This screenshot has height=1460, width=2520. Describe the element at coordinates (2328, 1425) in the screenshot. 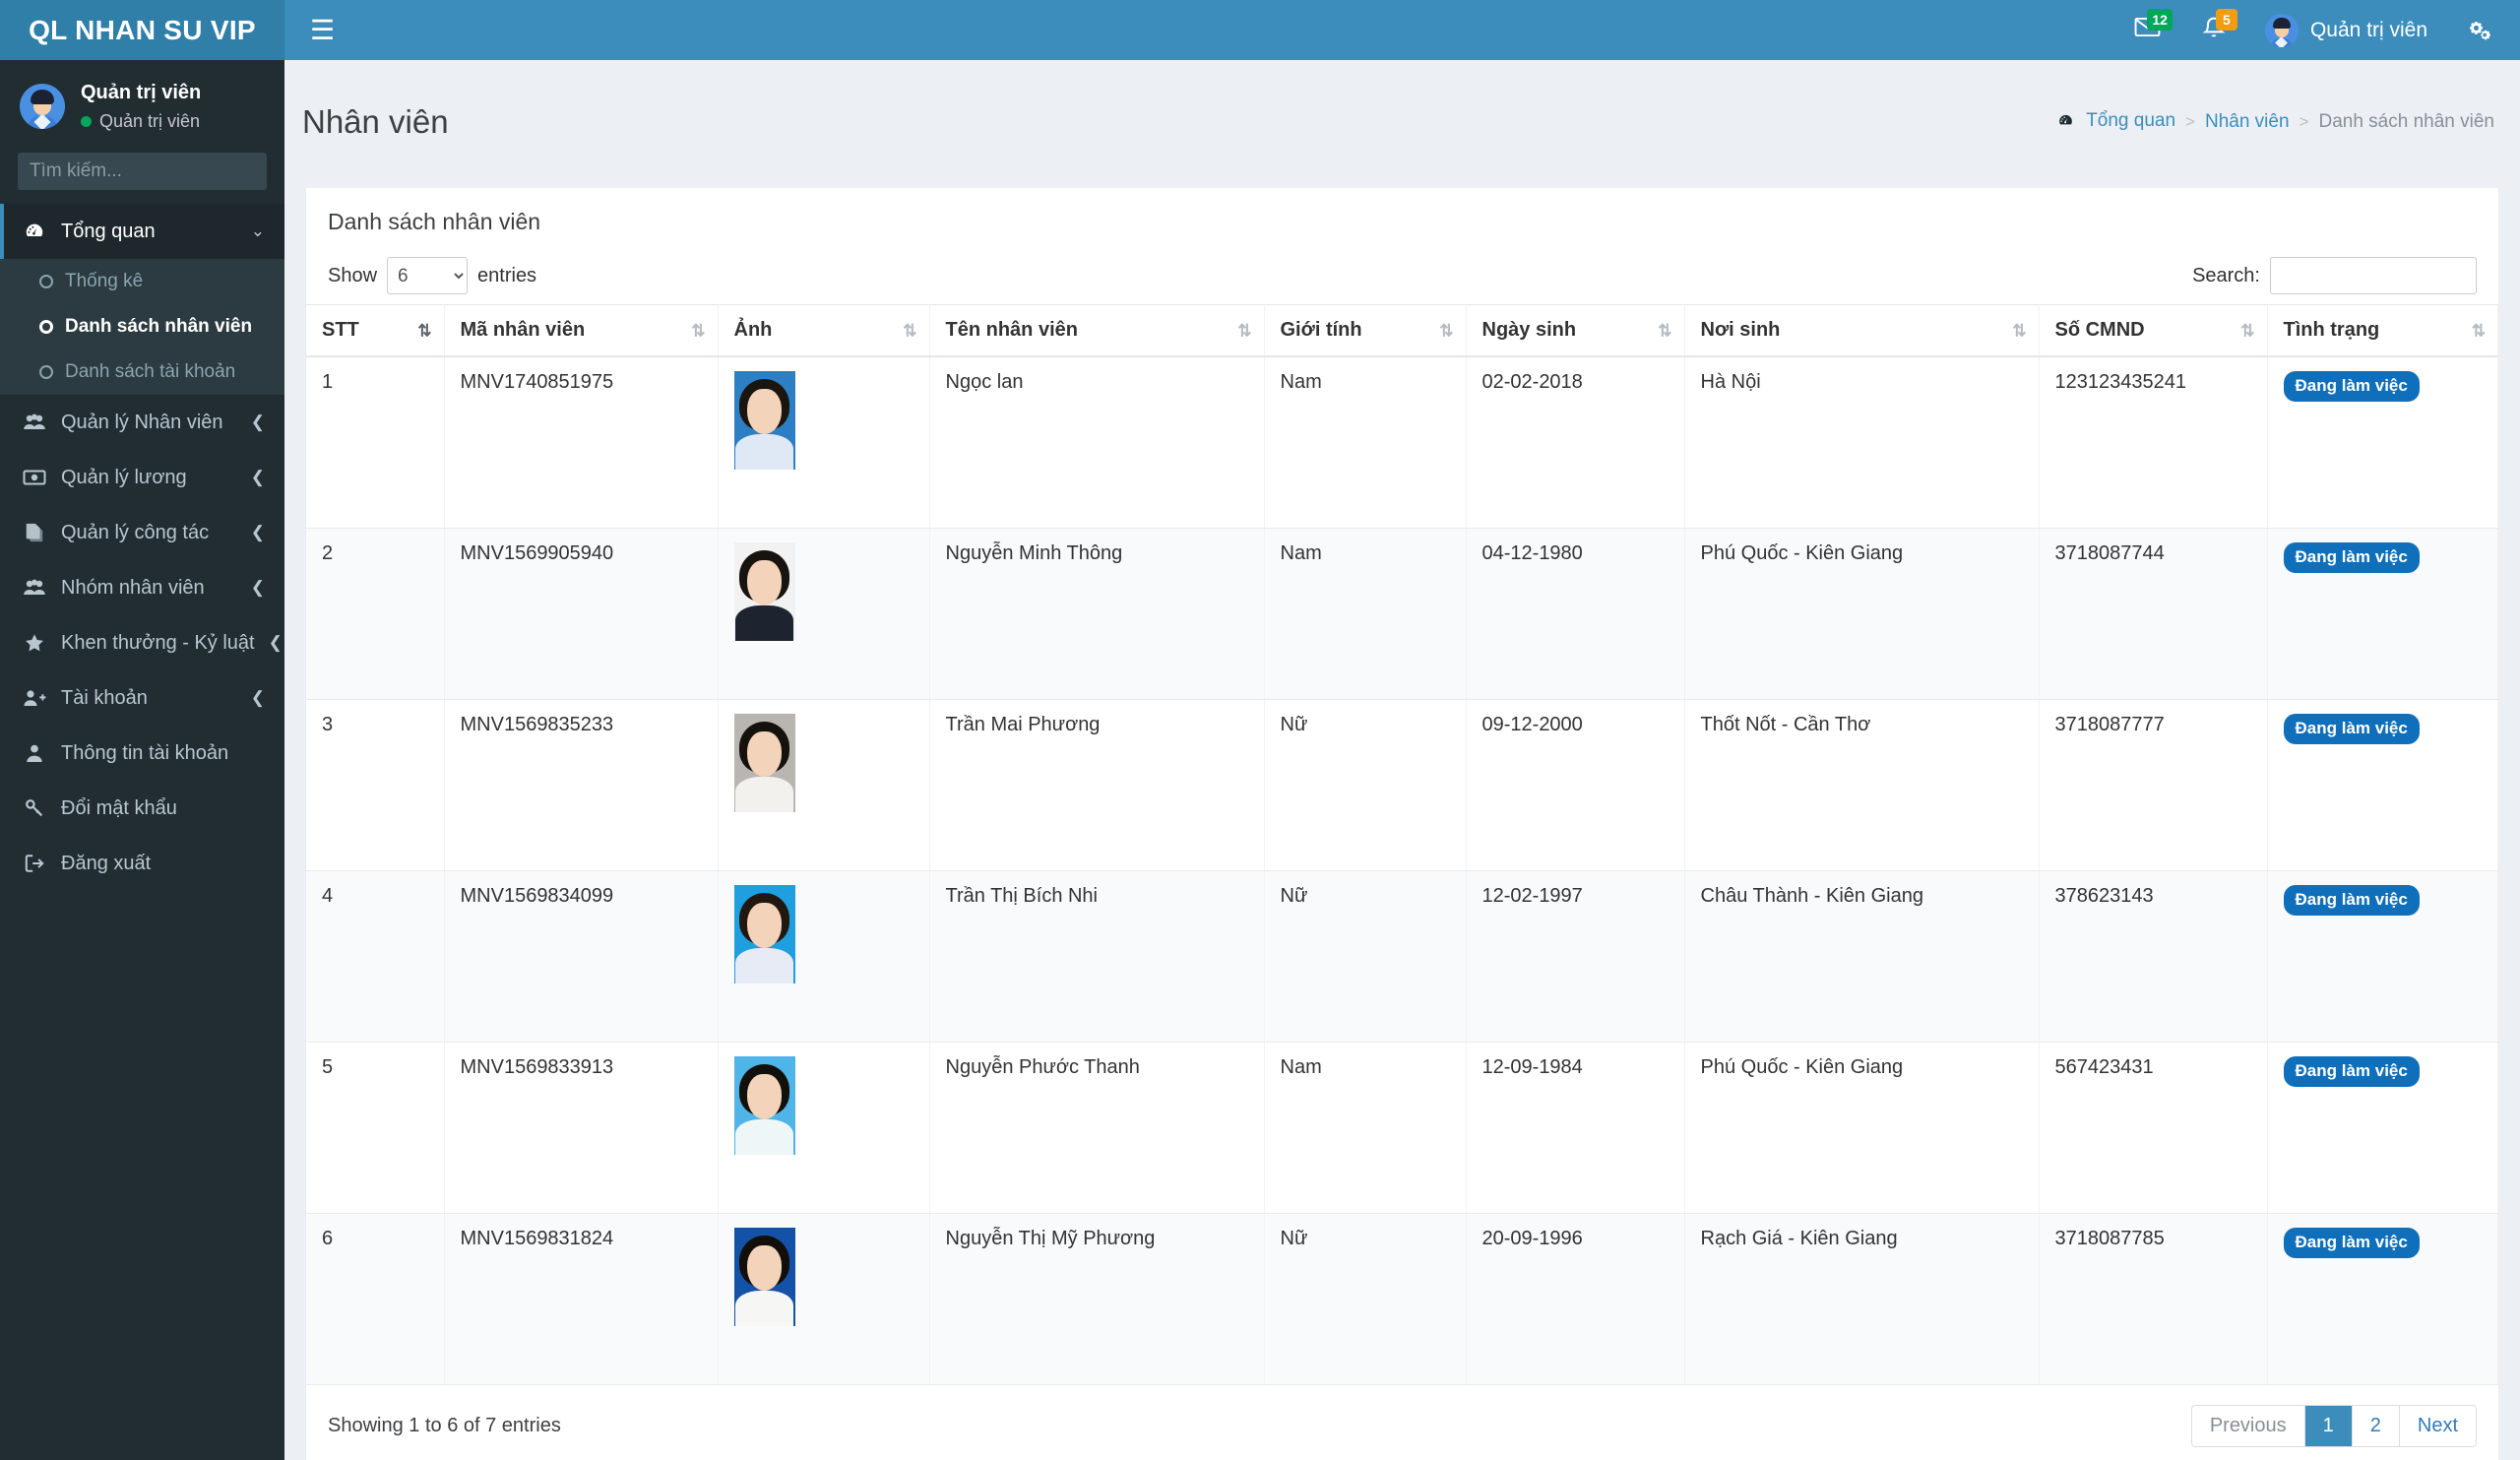

I see `pagination-page-1: 1` at that location.